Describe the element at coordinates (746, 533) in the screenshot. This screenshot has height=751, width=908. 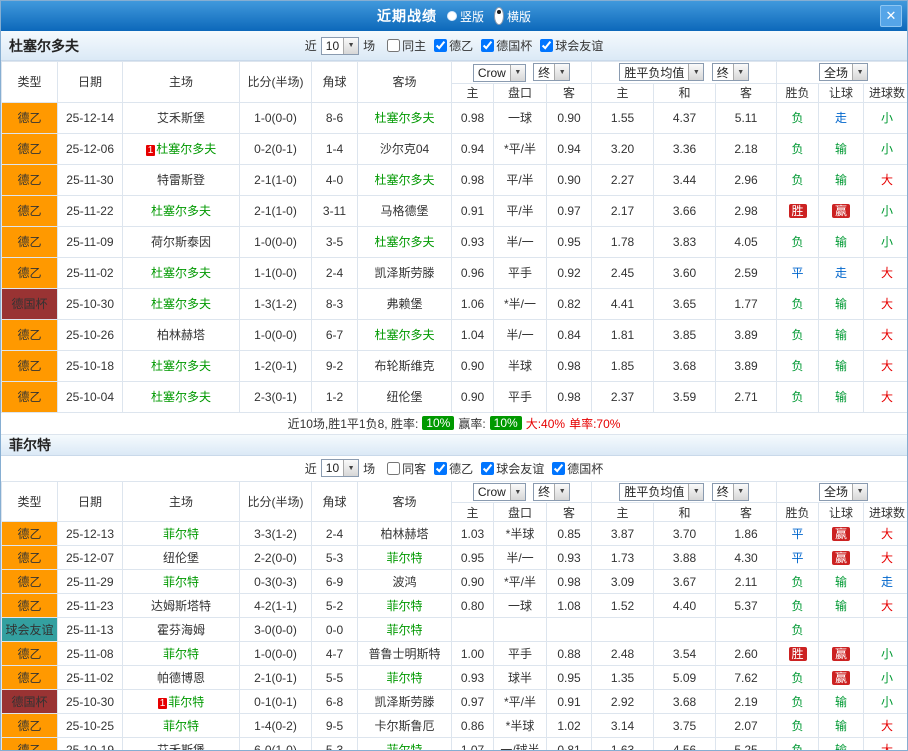
I see `cell-euro-away-odds: 1.86` at that location.